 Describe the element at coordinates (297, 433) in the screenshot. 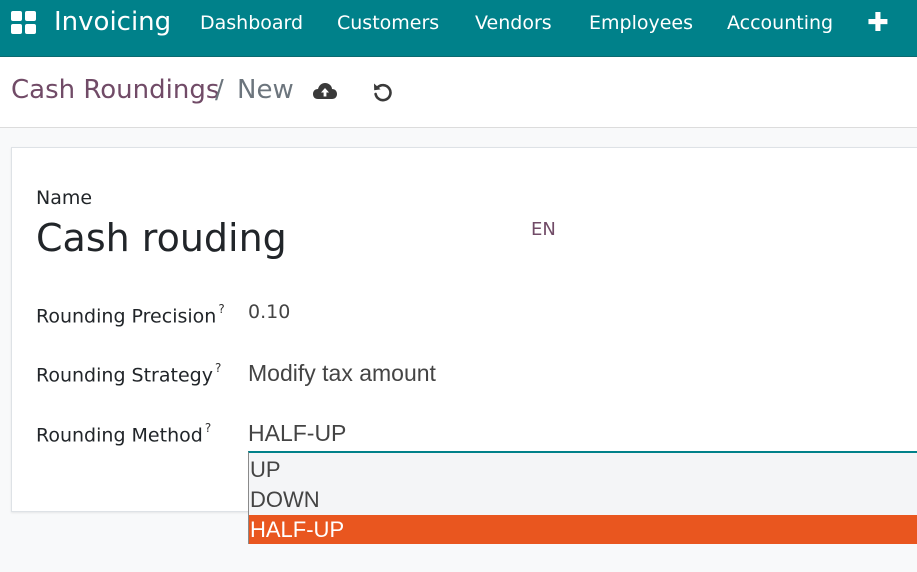

I see `rounding-method-select: HALF-UP` at that location.